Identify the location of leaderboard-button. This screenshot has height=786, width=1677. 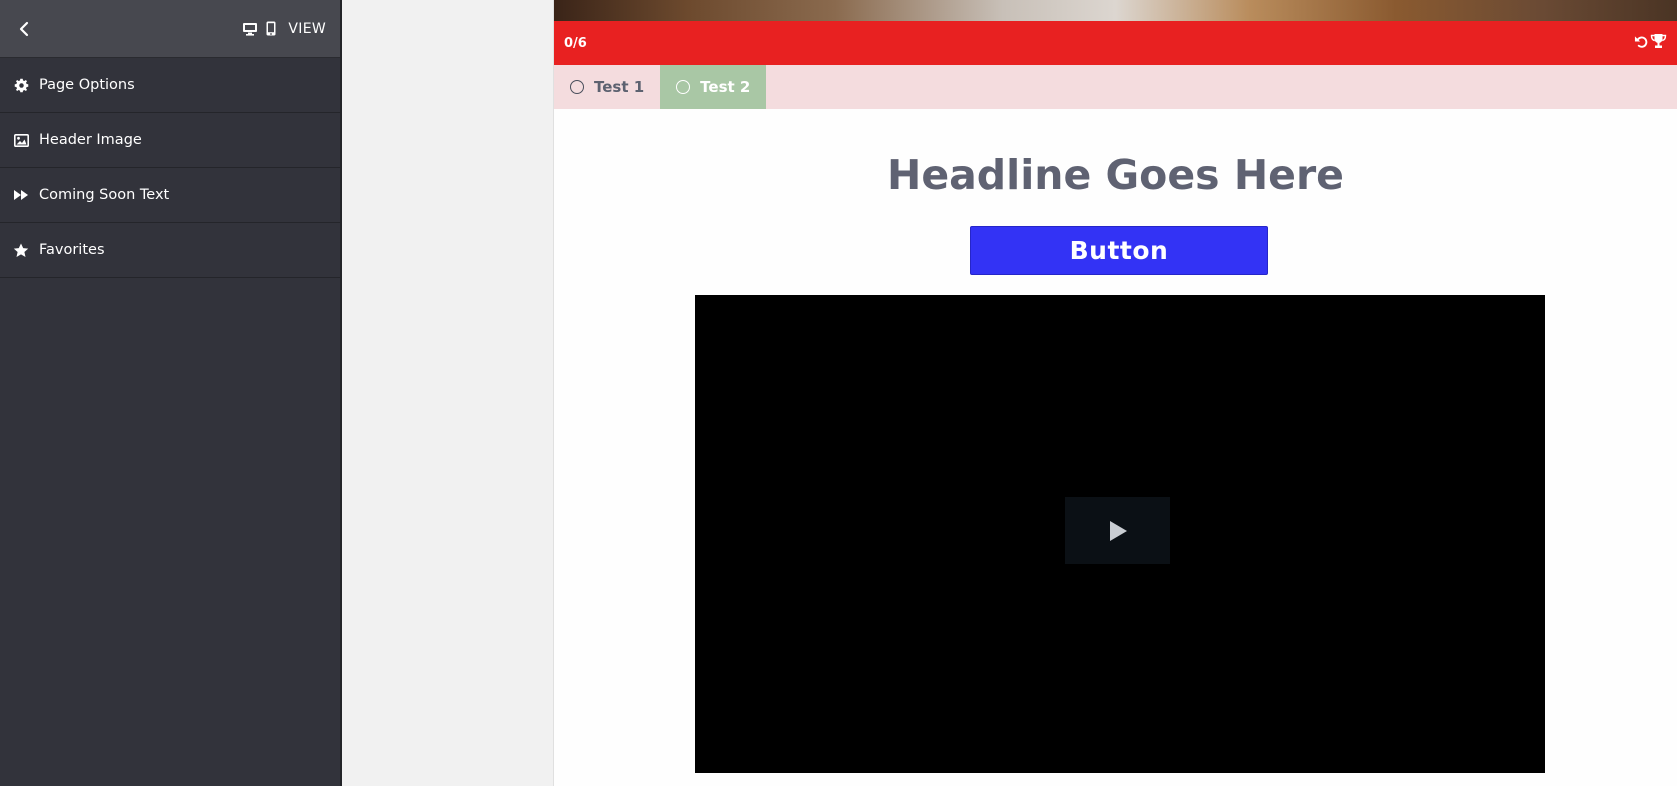
(1658, 43).